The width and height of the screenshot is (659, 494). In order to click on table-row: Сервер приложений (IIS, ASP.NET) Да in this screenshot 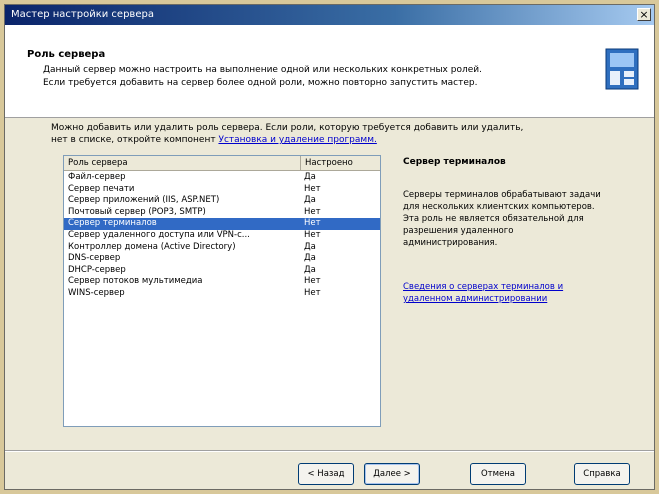, I will do `click(222, 201)`.